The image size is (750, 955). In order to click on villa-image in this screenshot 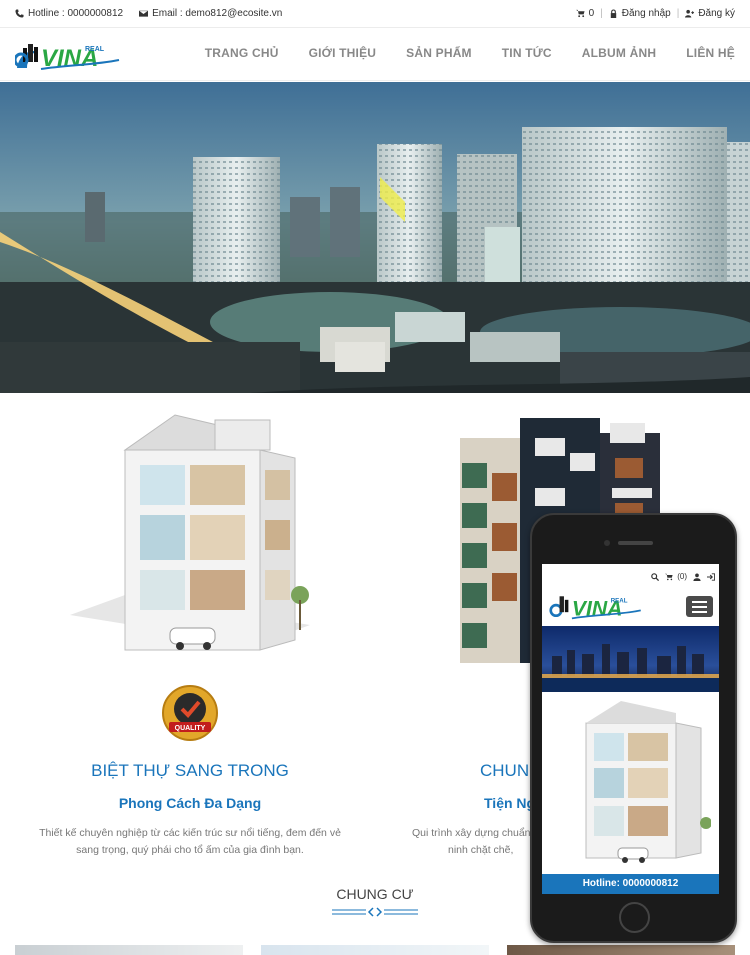, I will do `click(190, 532)`.